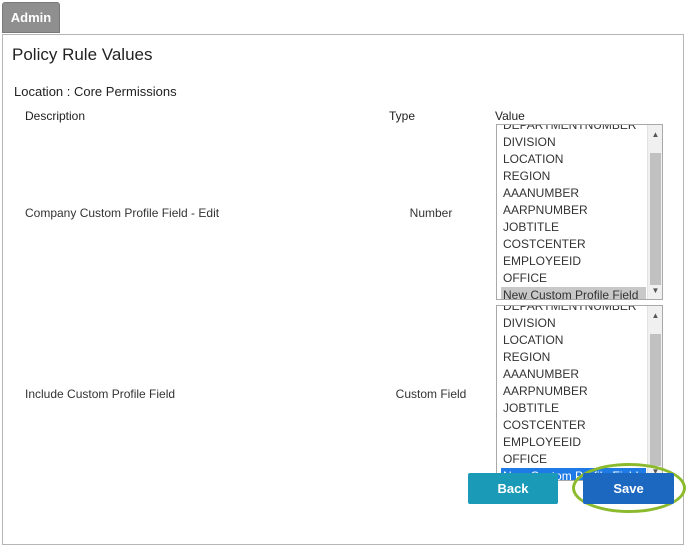  I want to click on column-header-description: Description, so click(55, 116).